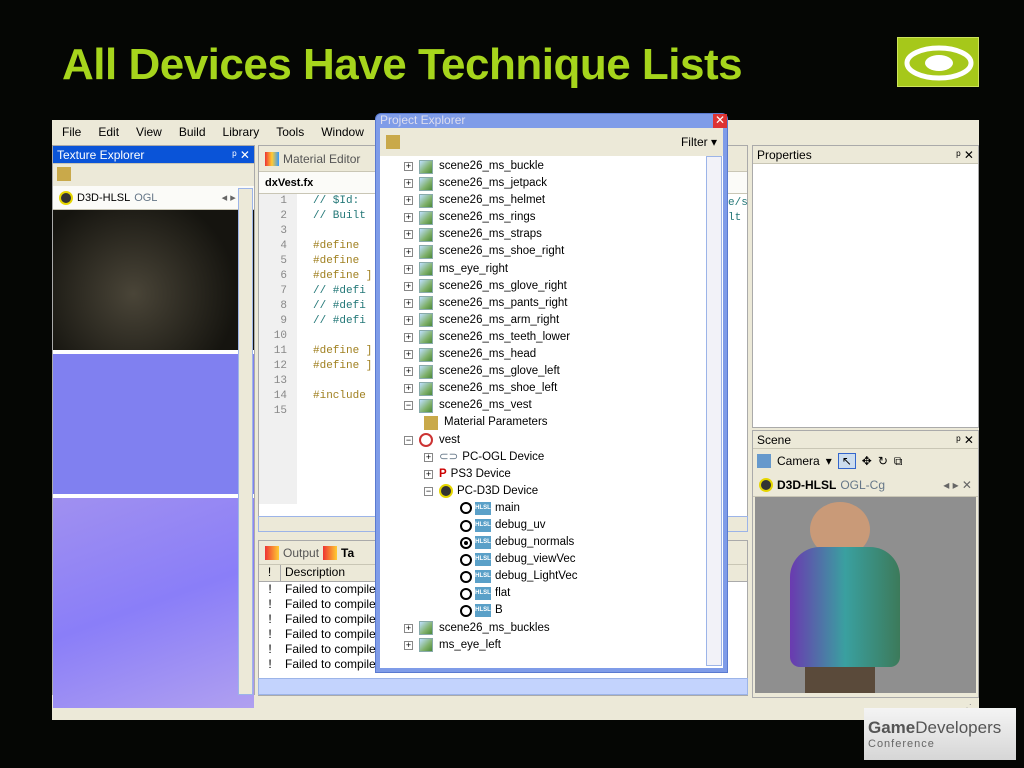  I want to click on scene-viewport, so click(865, 595).